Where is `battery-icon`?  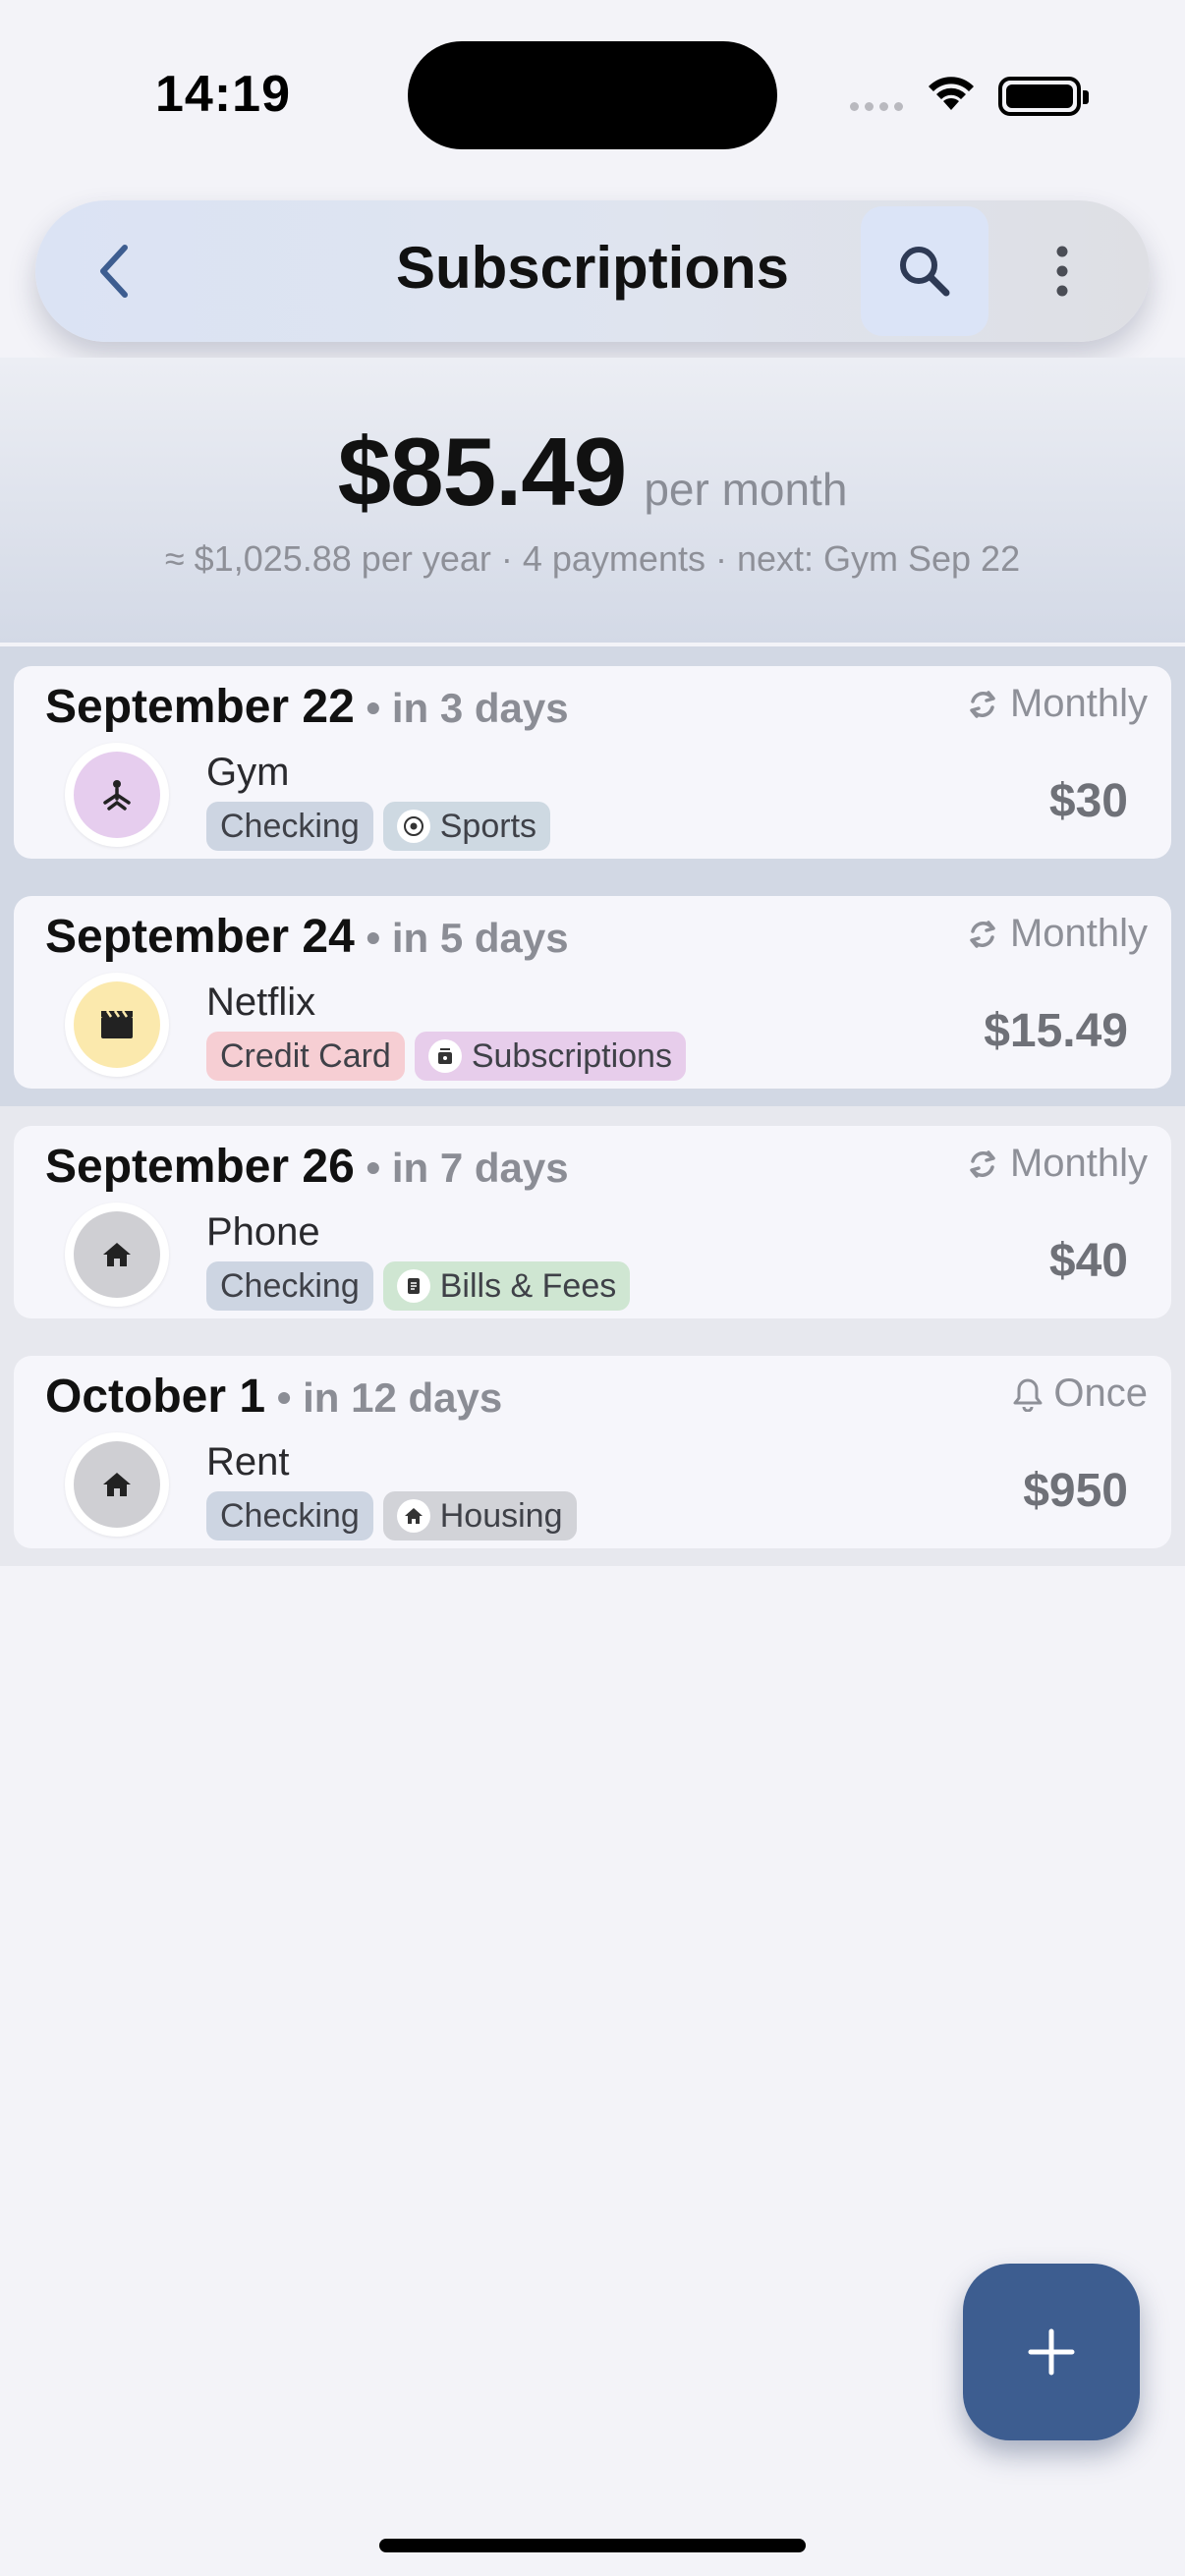
battery-icon is located at coordinates (1044, 96).